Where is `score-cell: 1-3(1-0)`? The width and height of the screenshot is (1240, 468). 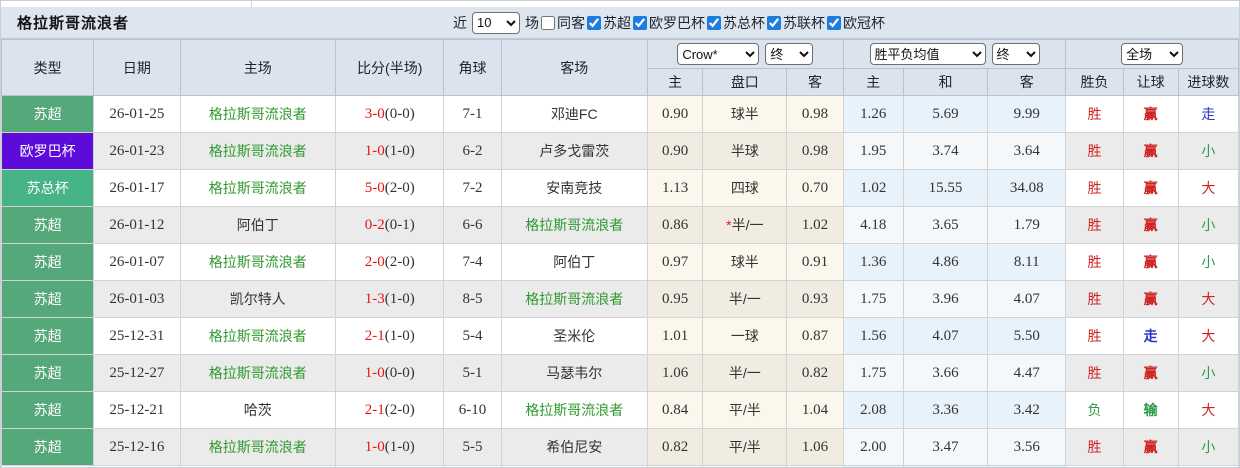 score-cell: 1-3(1-0) is located at coordinates (390, 299).